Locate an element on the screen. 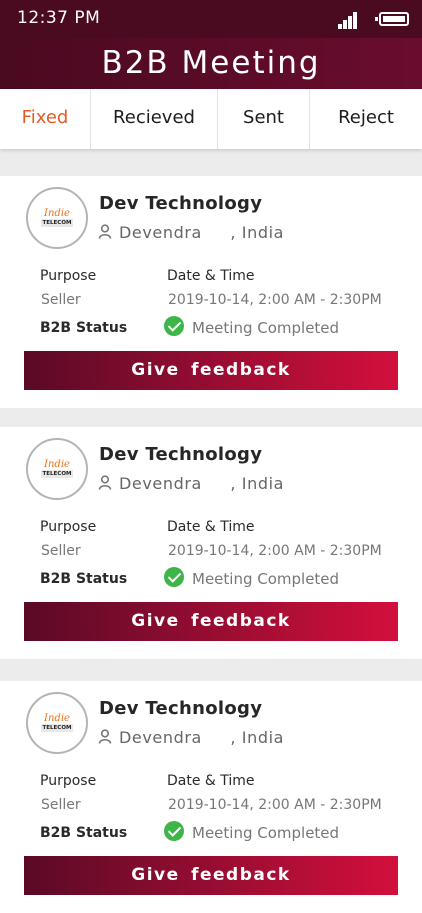  app-header: B2B Meeting is located at coordinates (211, 63).